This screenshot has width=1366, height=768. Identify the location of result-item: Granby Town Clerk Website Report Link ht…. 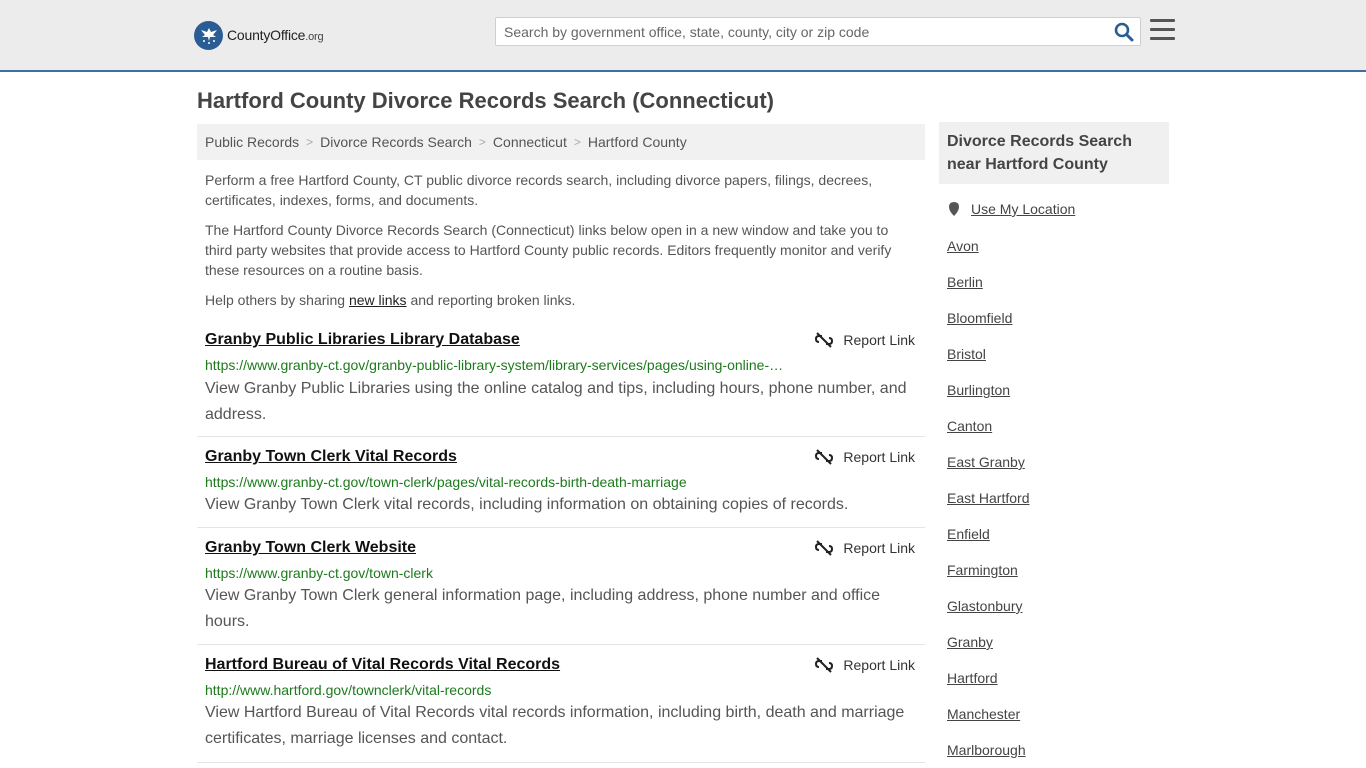
(561, 592).